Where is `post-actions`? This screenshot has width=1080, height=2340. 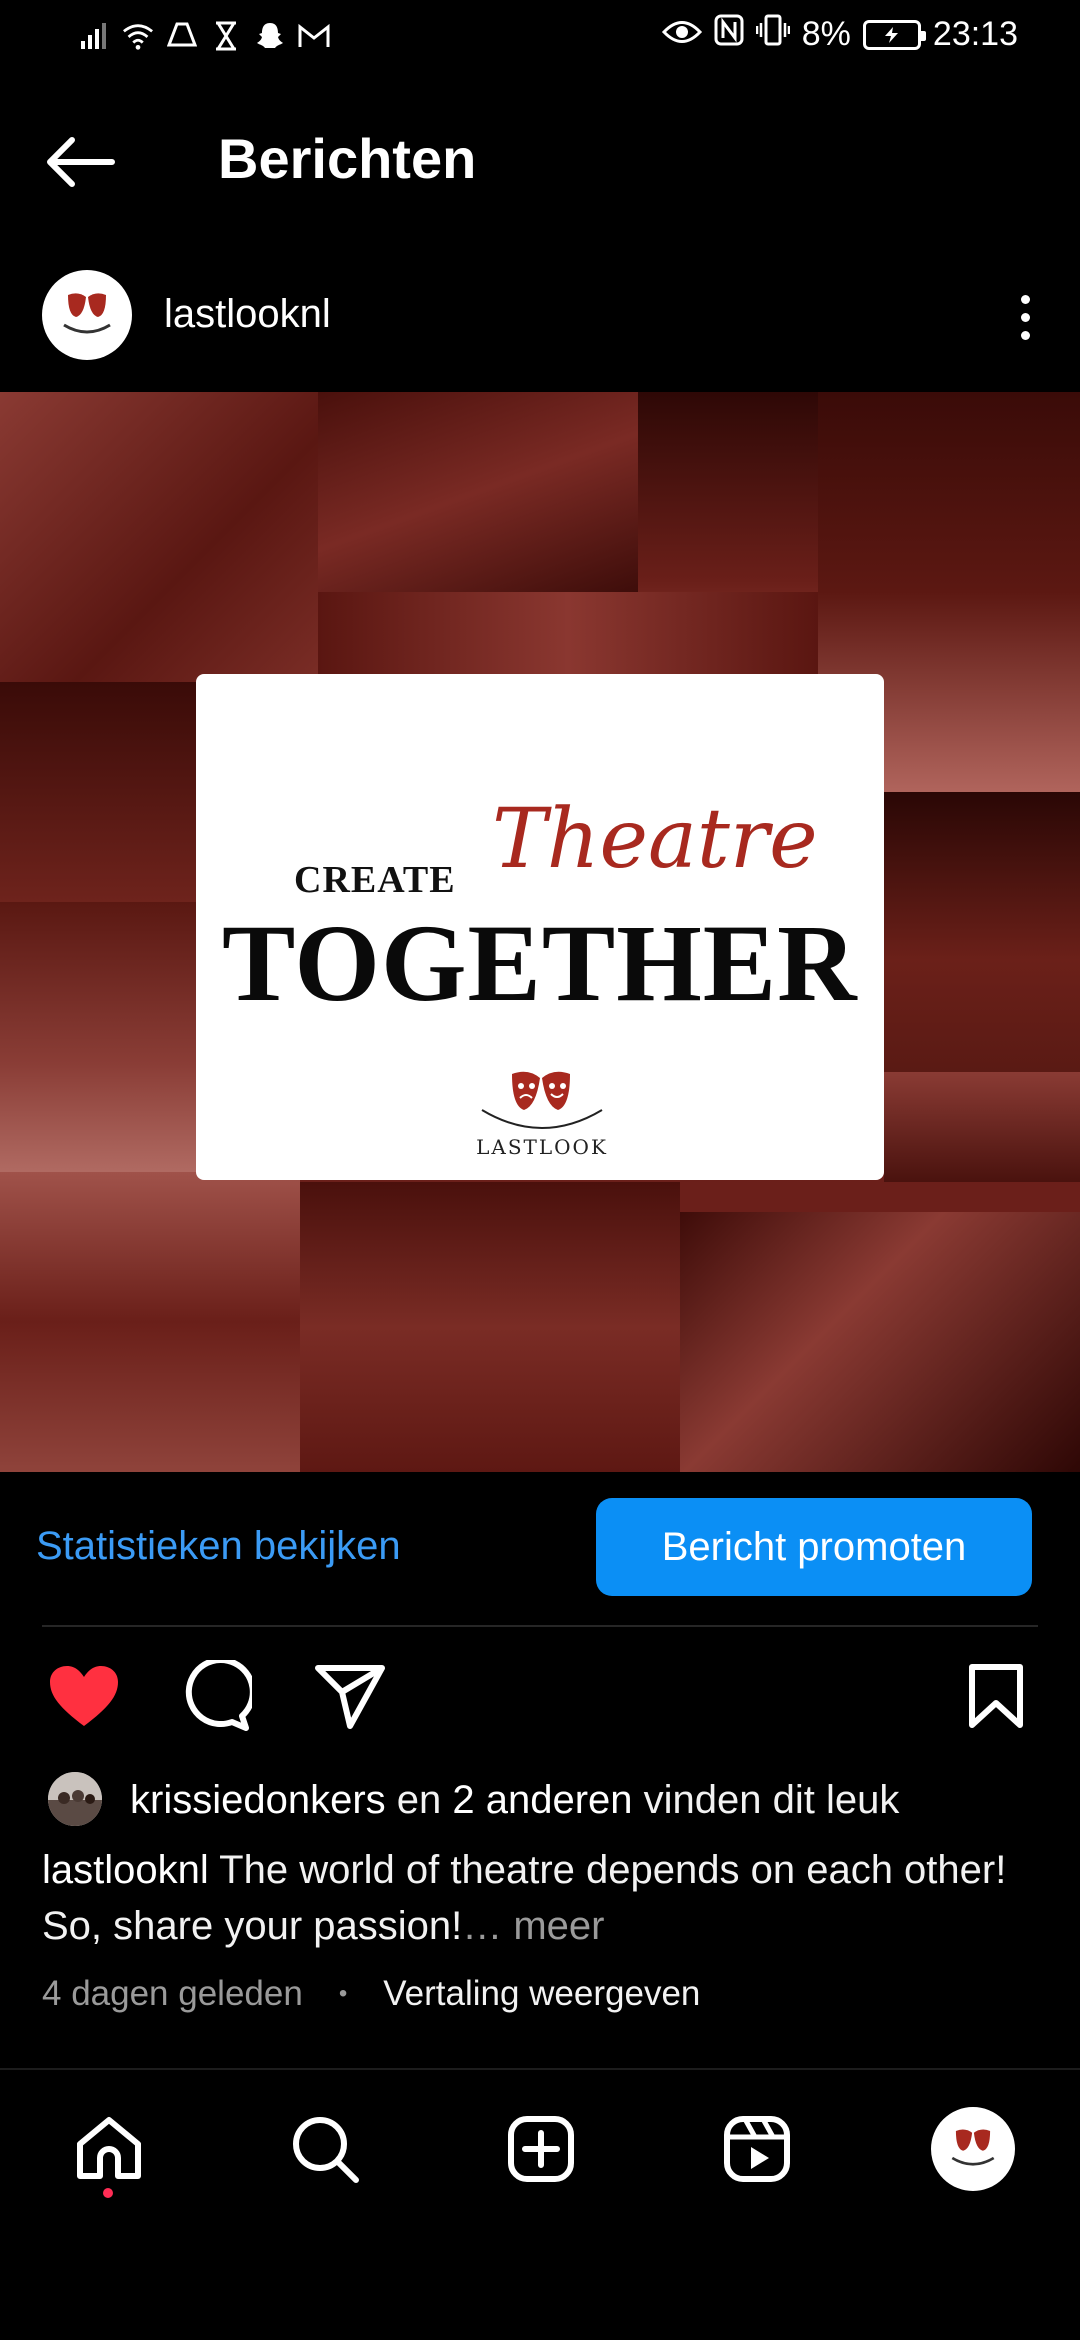 post-actions is located at coordinates (540, 1696).